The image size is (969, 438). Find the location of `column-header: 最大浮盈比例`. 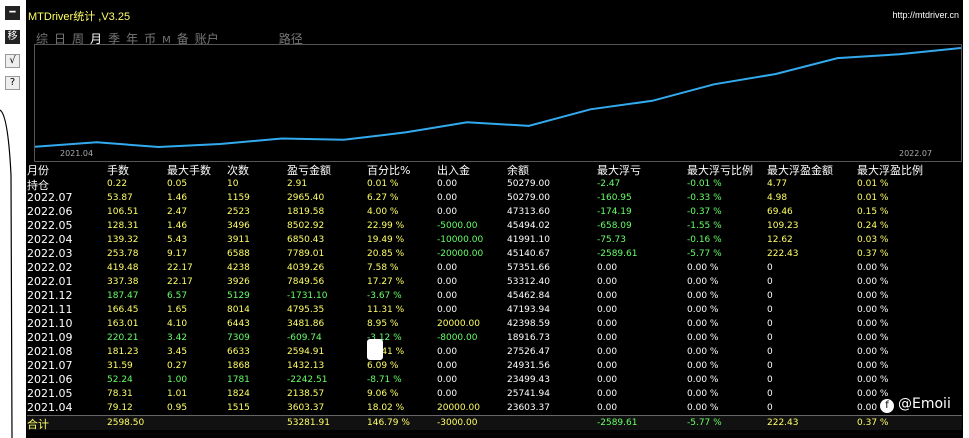

column-header: 最大浮盈比例 is located at coordinates (890, 170).